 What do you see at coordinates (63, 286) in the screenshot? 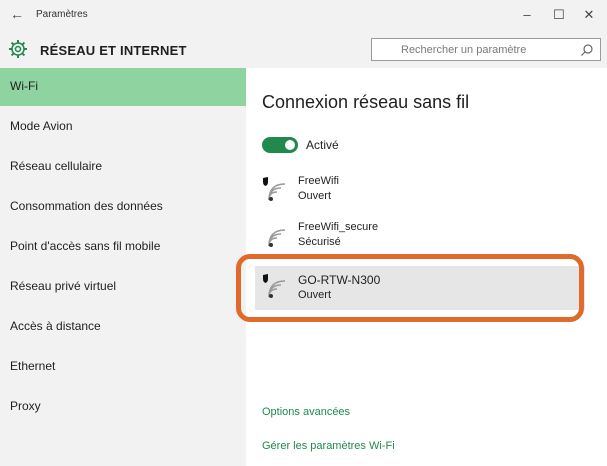
I see `sidebar-item-label: Réseau privé virtuel` at bounding box center [63, 286].